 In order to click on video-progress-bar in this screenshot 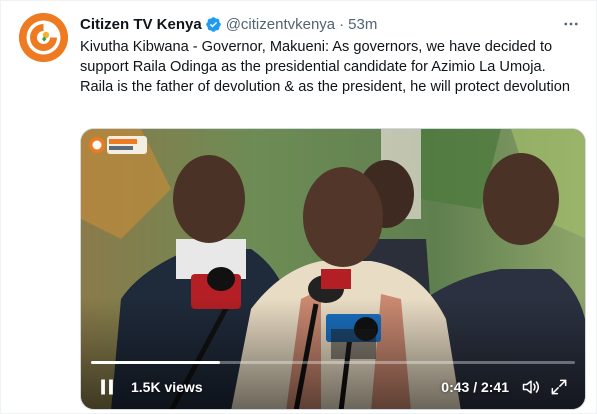, I will do `click(333, 362)`.